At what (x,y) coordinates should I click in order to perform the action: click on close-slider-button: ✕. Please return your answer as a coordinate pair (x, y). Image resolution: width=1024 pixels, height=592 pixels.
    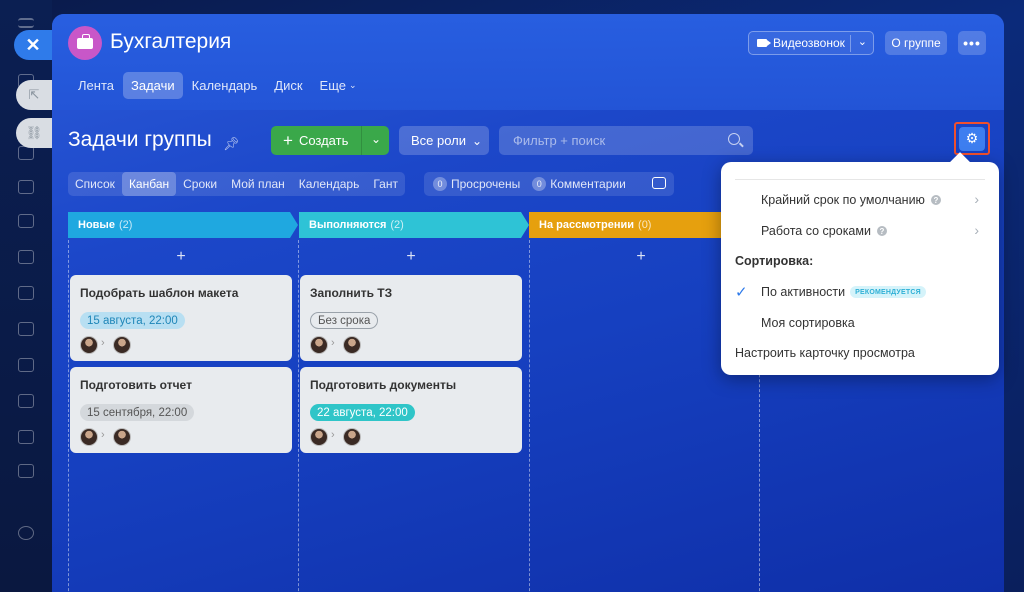
    Looking at the image, I should click on (33, 45).